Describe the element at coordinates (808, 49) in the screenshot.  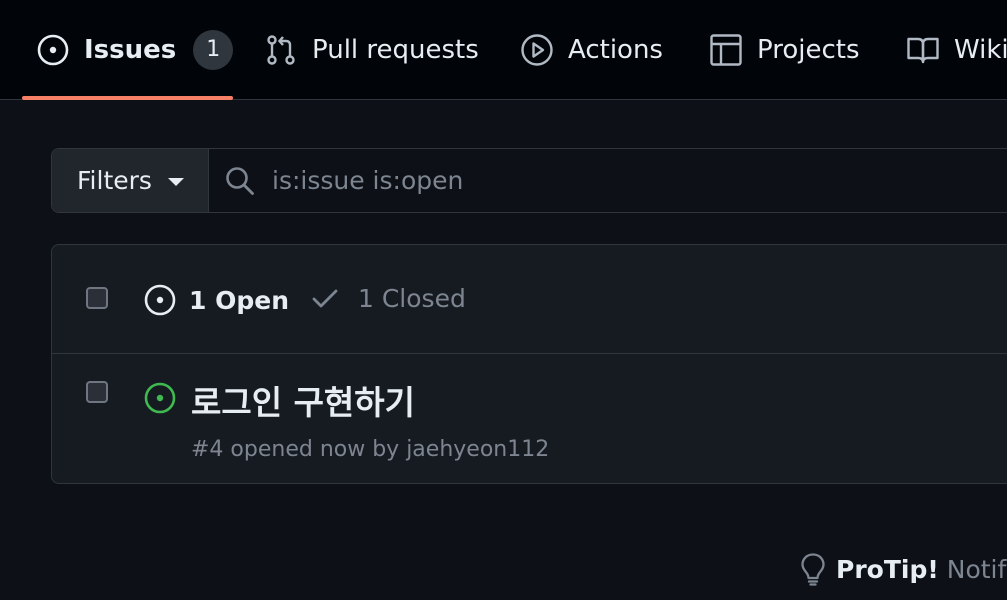
I see `tab-projects-label: Projects` at that location.